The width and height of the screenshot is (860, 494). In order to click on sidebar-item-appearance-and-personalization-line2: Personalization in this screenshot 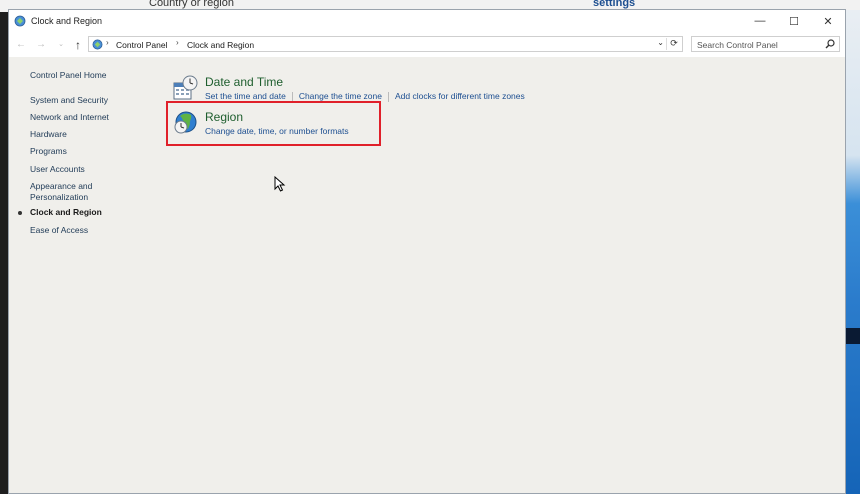, I will do `click(59, 197)`.